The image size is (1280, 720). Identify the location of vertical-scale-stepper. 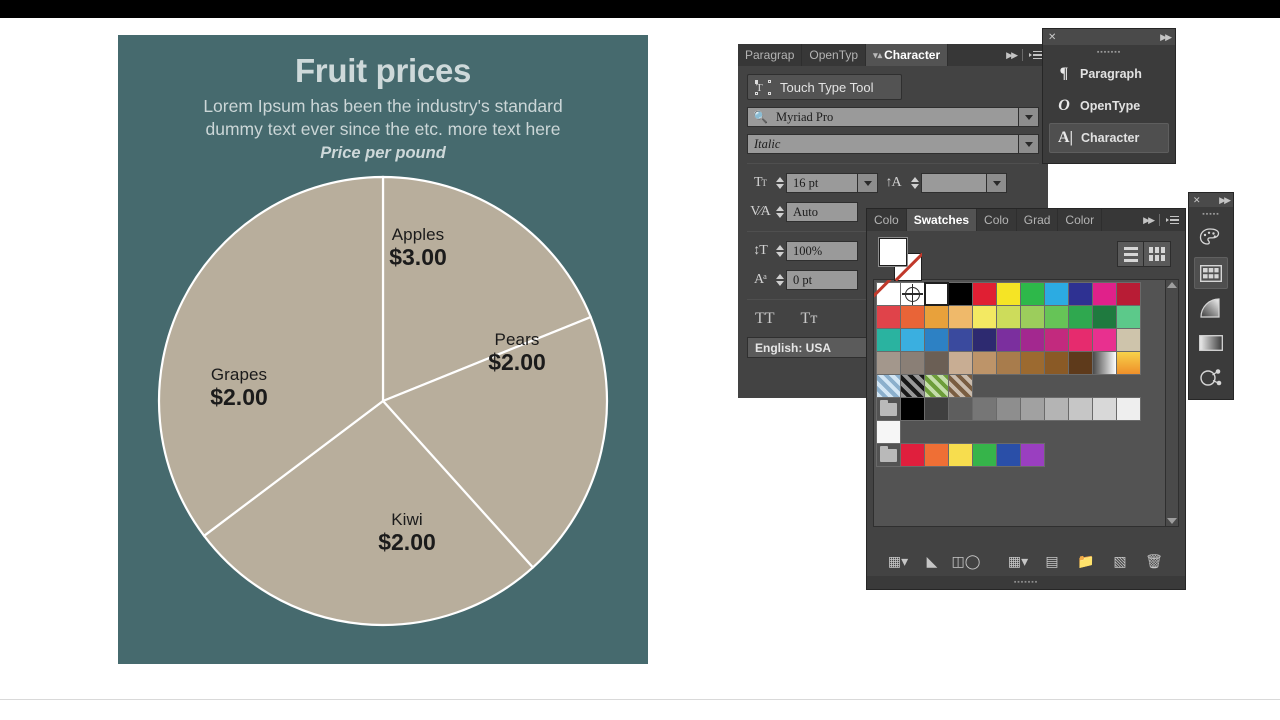
(779, 251).